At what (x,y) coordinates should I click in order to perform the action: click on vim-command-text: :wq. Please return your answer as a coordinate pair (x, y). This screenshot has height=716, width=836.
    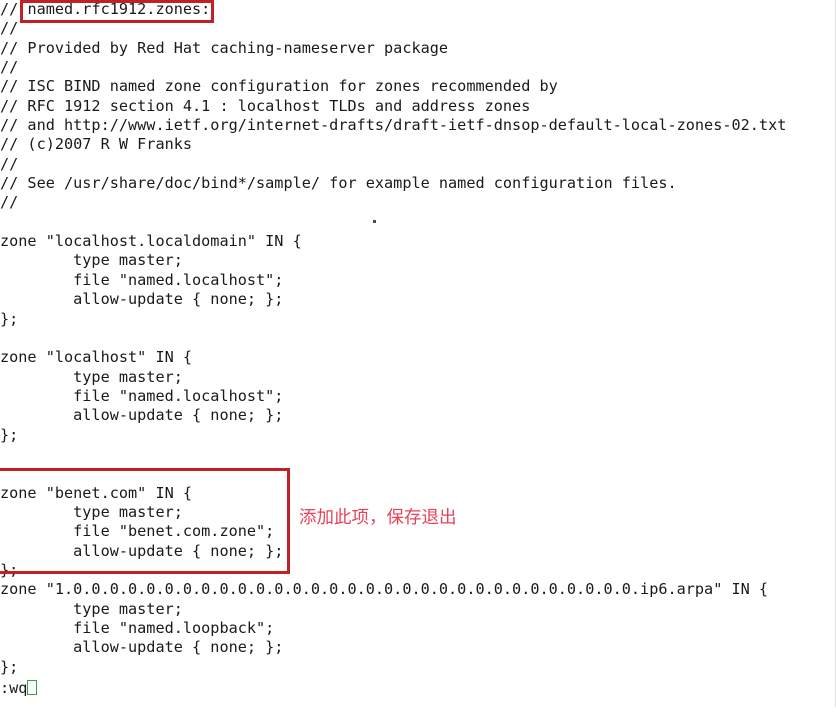
    Looking at the image, I should click on (14, 688).